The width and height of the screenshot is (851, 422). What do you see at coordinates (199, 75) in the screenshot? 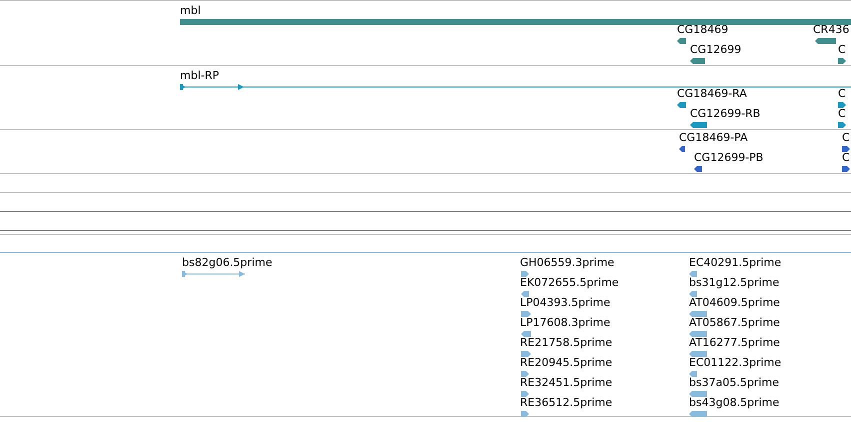
I see `feature-label: mbl-RP` at bounding box center [199, 75].